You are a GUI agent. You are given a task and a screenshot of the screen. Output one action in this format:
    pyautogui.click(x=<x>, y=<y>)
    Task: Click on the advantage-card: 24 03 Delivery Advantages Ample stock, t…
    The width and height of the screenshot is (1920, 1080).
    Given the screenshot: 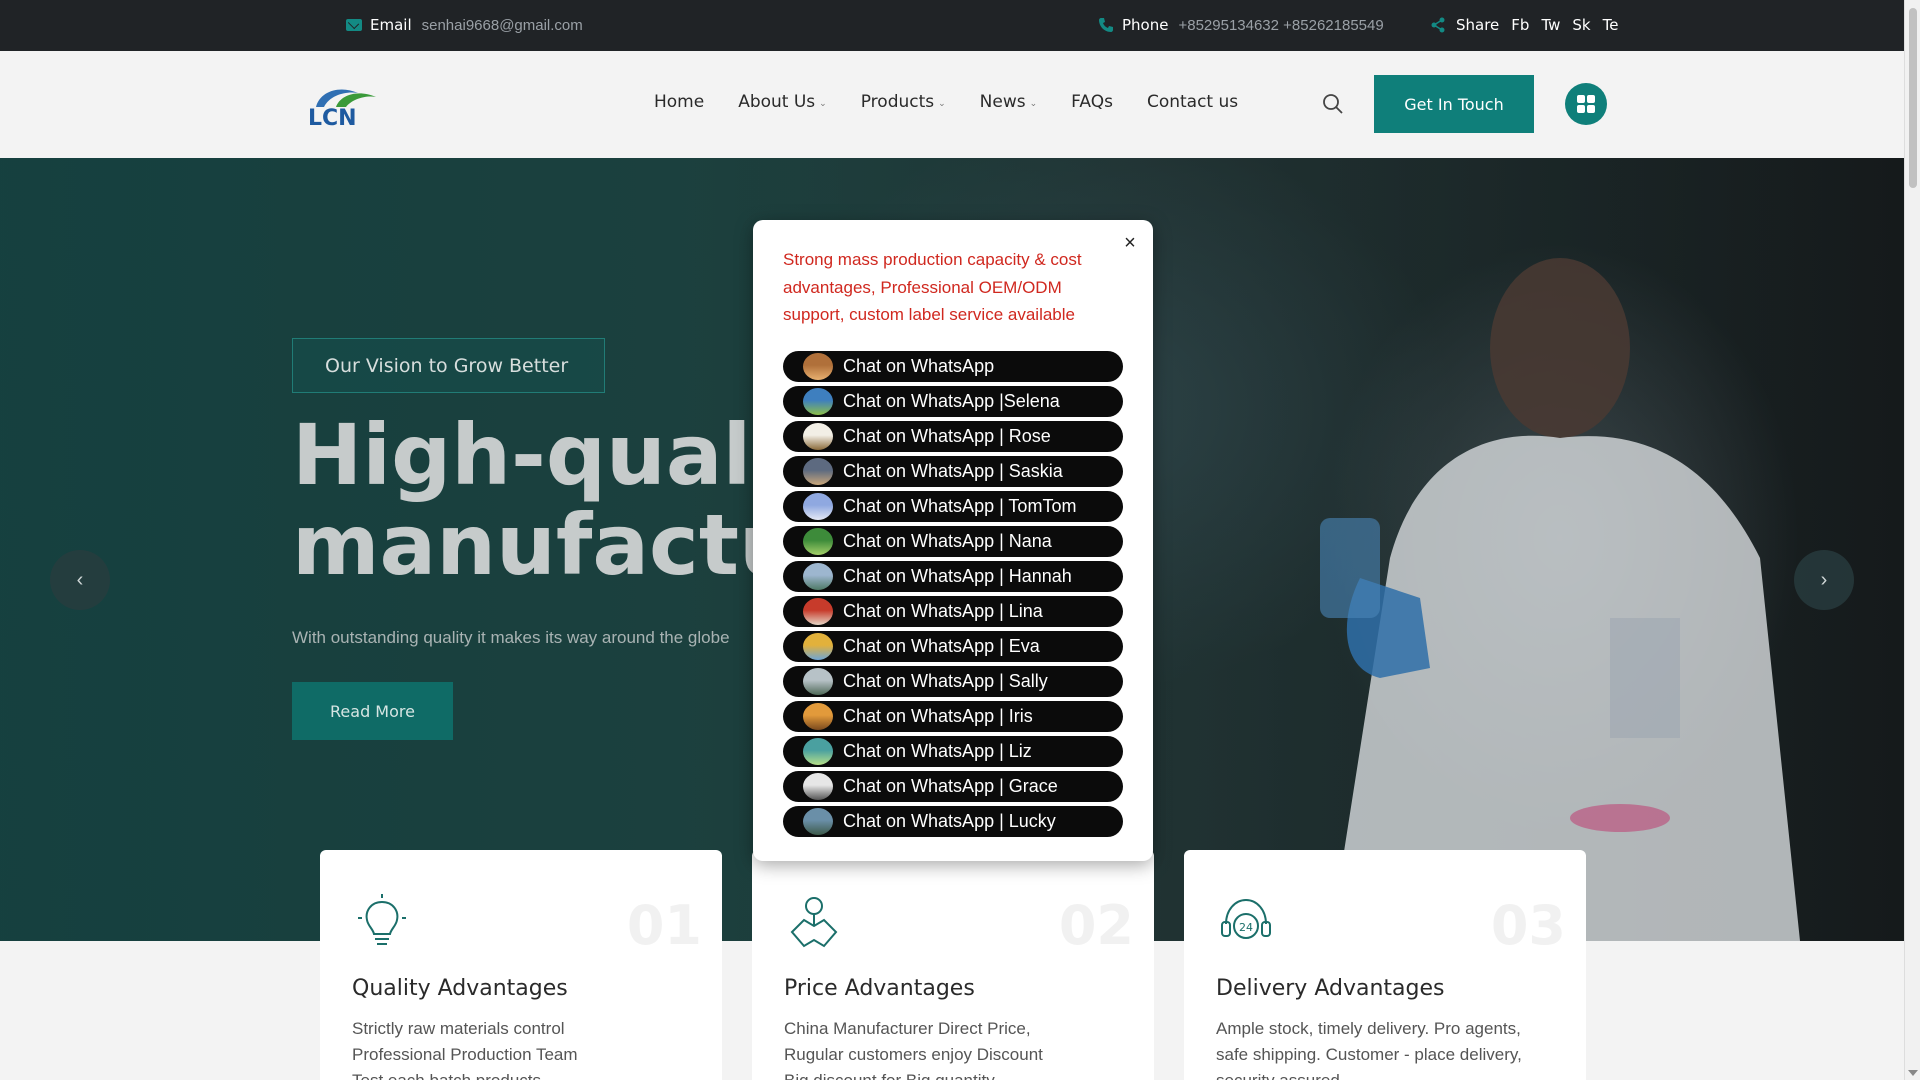 What is the action you would take?
    pyautogui.click(x=1385, y=965)
    